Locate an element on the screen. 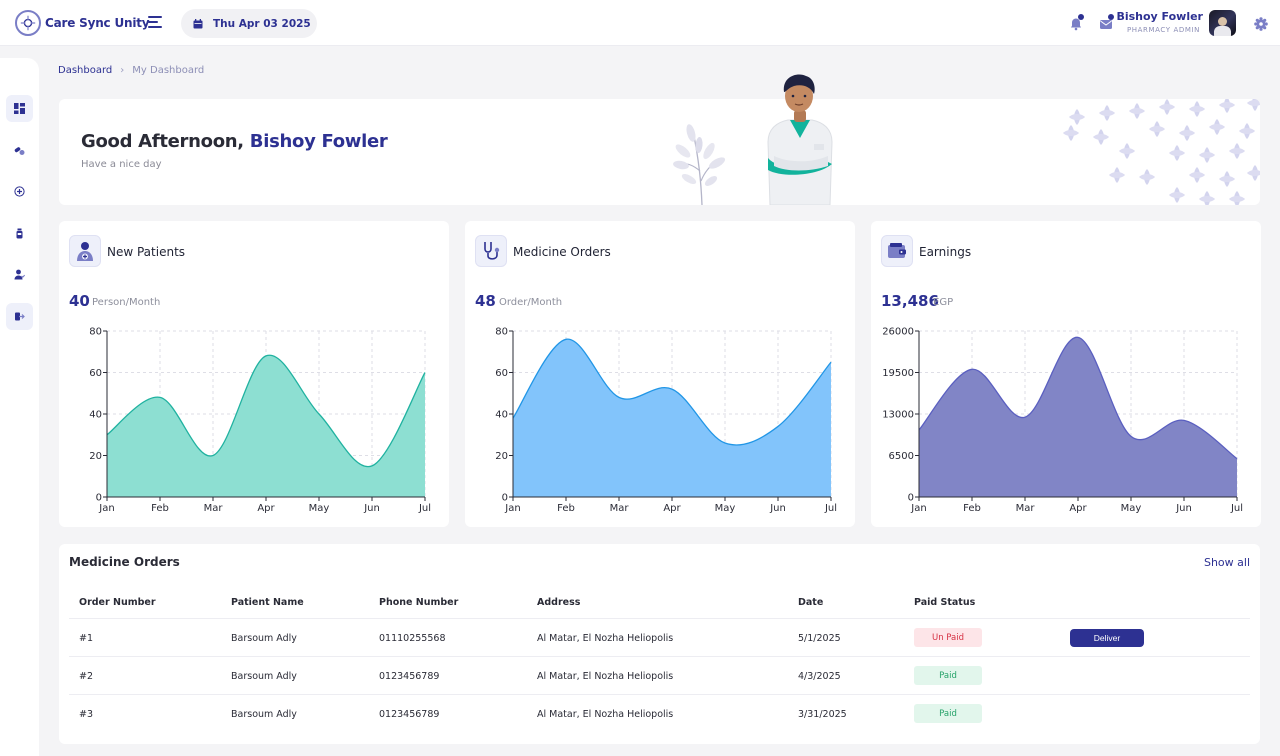  sidebar-item-users is located at coordinates (19, 274).